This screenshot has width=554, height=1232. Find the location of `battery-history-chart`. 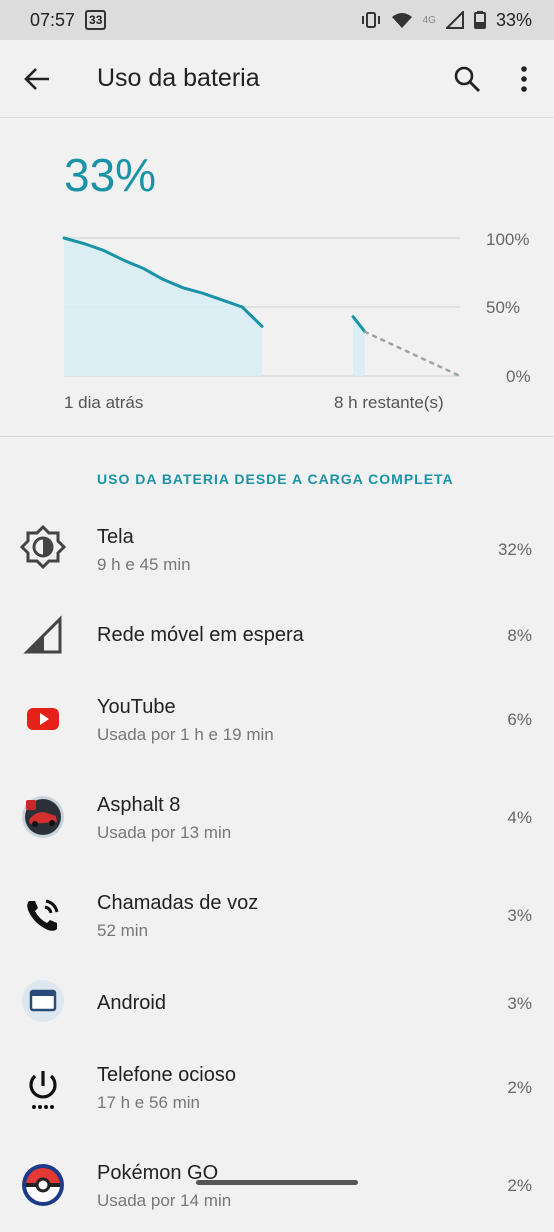

battery-history-chart is located at coordinates (262, 307).